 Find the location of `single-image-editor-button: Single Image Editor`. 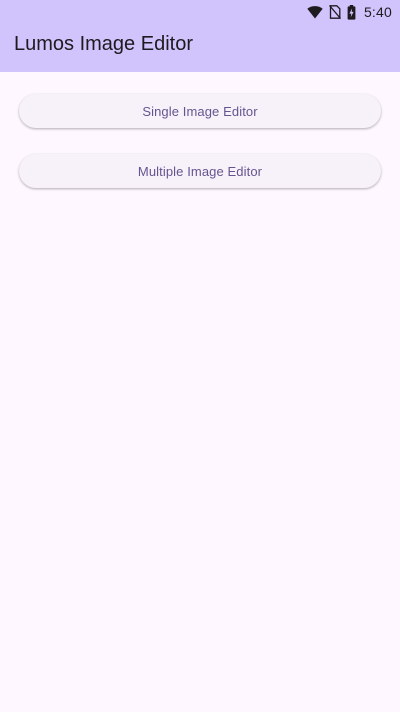

single-image-editor-button: Single Image Editor is located at coordinates (200, 111).